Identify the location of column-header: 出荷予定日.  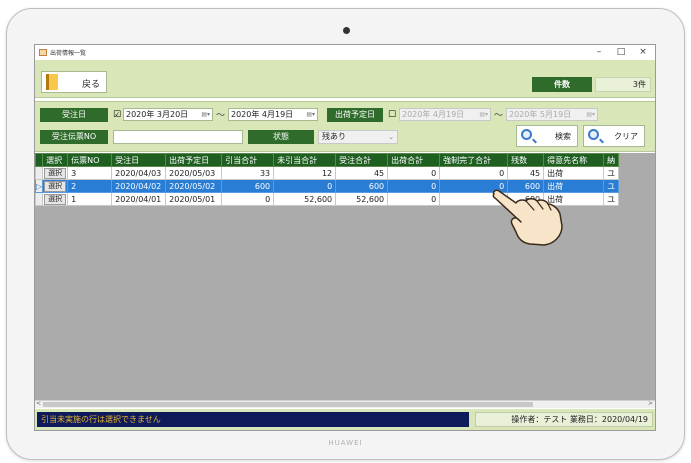
(194, 160).